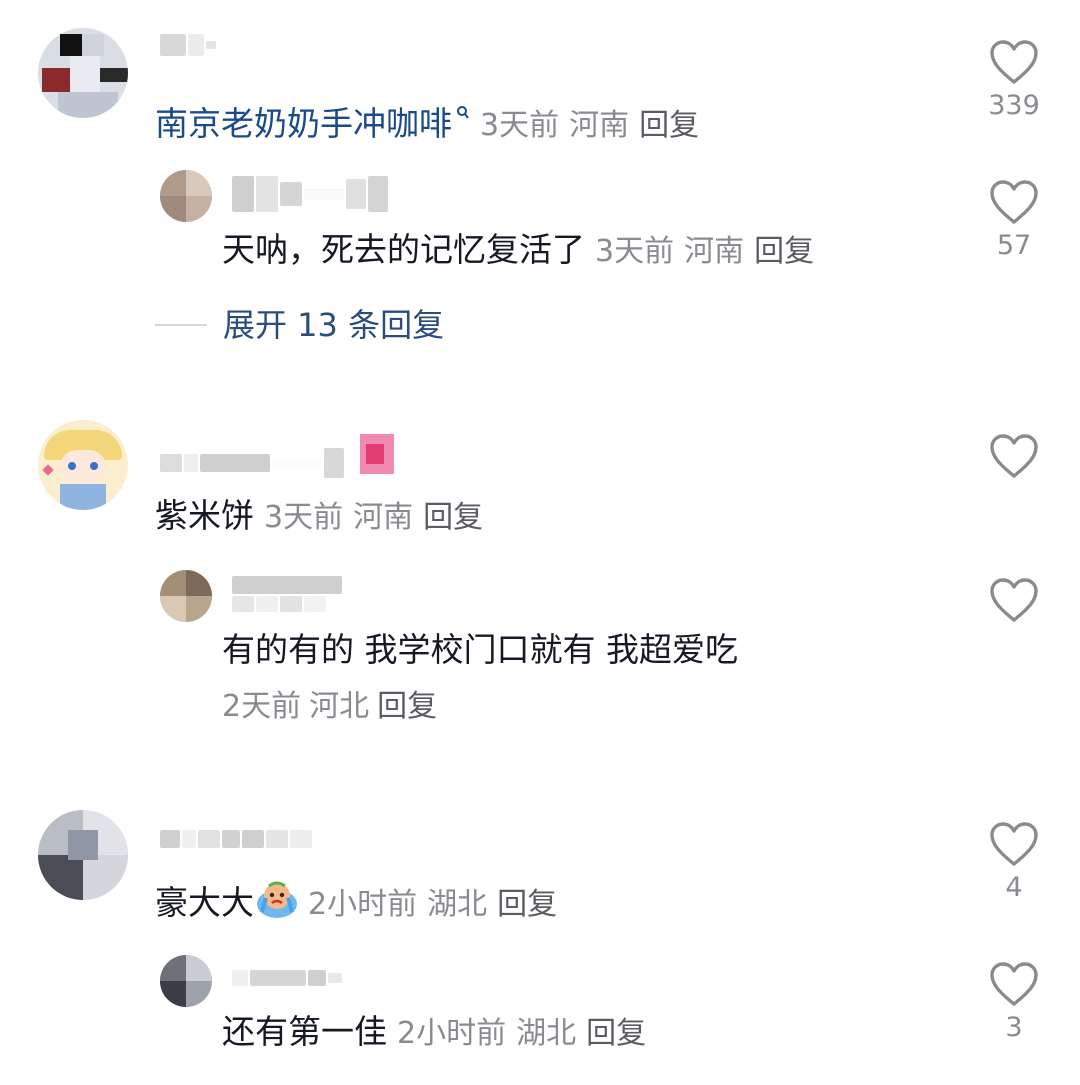  I want to click on like-count: 339, so click(1014, 105).